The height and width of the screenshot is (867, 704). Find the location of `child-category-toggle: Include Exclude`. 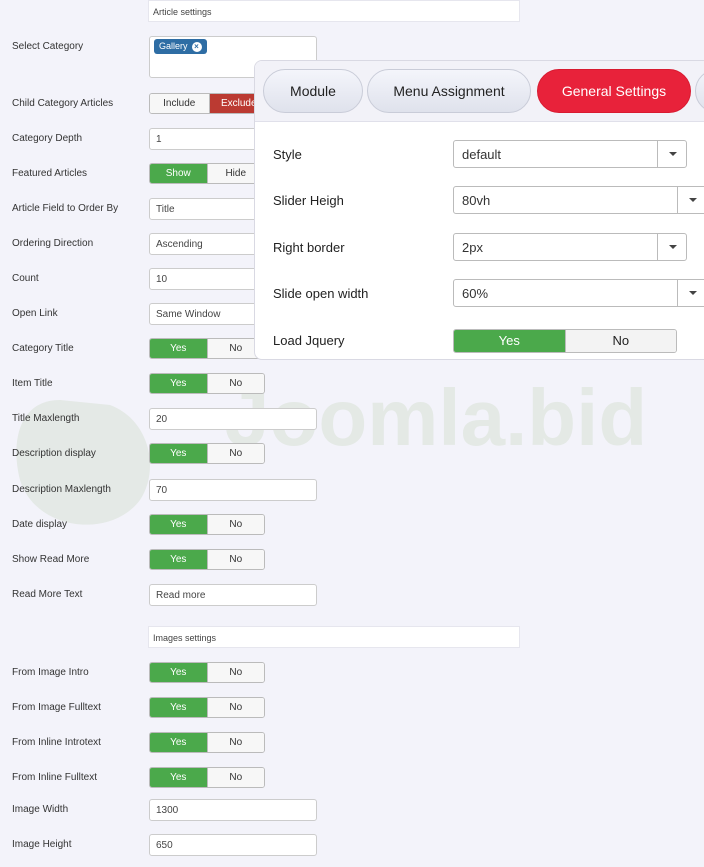

child-category-toggle: Include Exclude is located at coordinates (209, 103).